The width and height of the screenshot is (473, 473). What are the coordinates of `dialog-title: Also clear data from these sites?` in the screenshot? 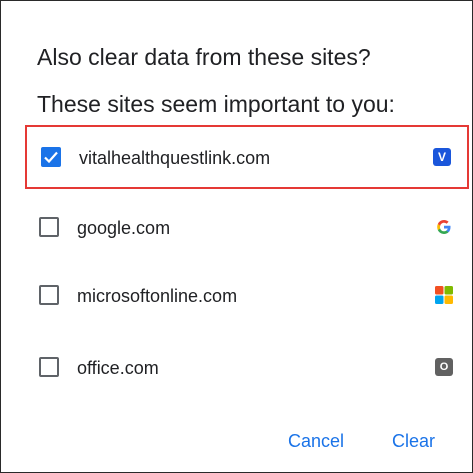 It's located at (204, 57).